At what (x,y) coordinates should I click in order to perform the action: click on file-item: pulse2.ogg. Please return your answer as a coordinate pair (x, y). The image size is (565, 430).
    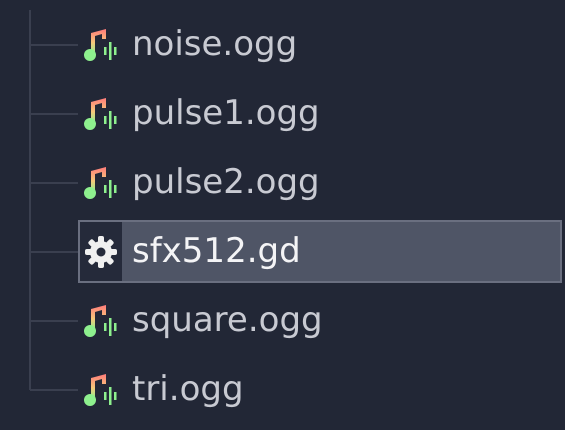
    Looking at the image, I should click on (320, 182).